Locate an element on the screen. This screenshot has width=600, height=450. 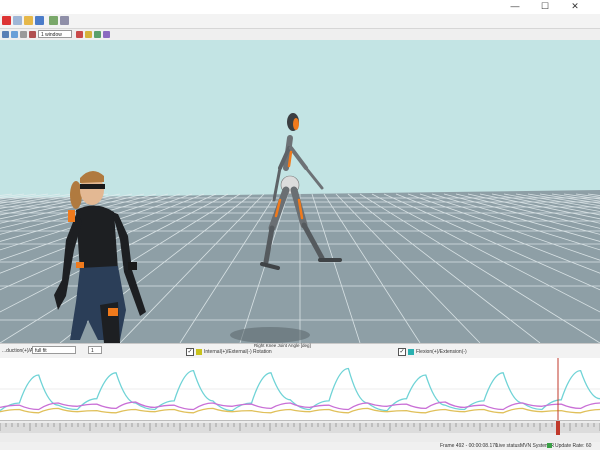
flexion-color-swatch is located at coordinates (411, 352).